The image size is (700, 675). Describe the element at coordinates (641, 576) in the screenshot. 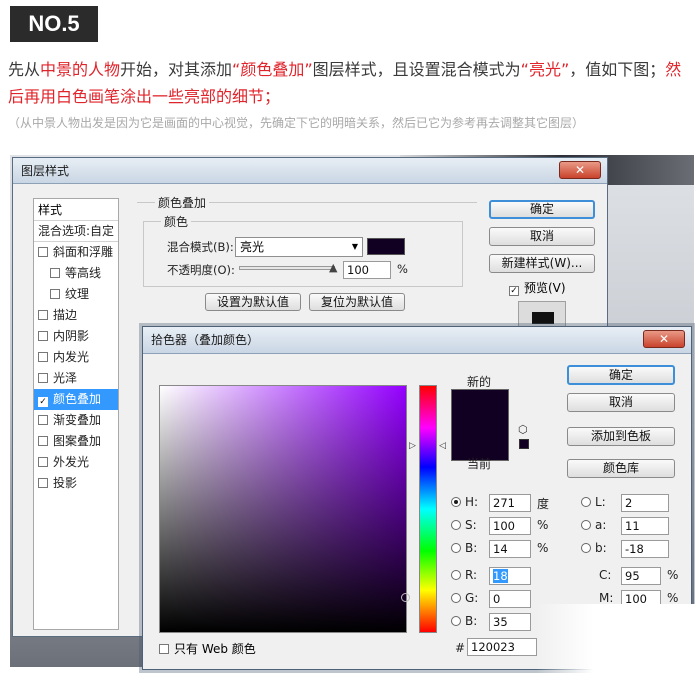

I see `color-component-input: 95` at that location.